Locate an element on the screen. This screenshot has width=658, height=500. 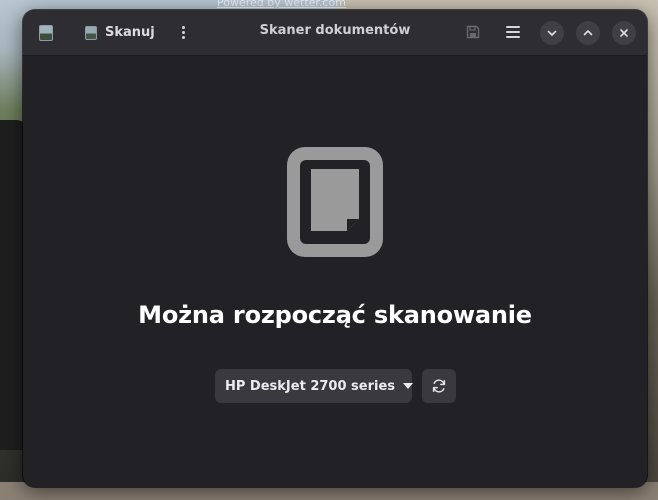
chevron-up-icon is located at coordinates (588, 33).